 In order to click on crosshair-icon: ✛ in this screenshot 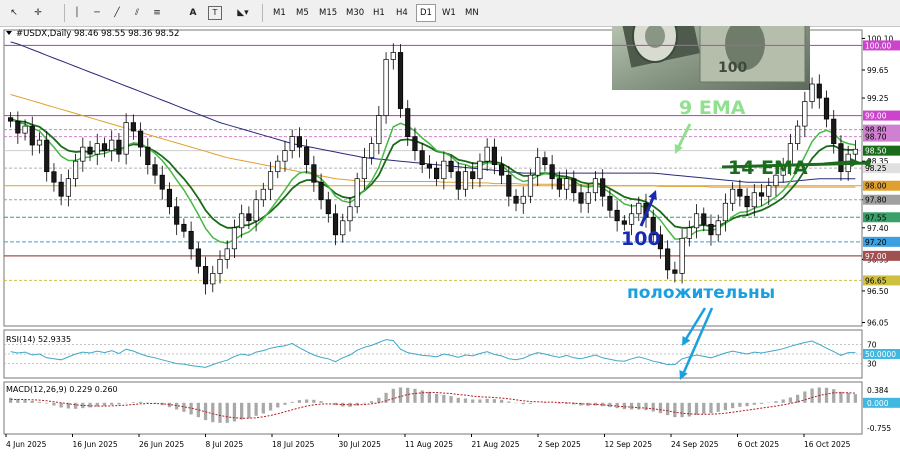, I will do `click(38, 13)`.